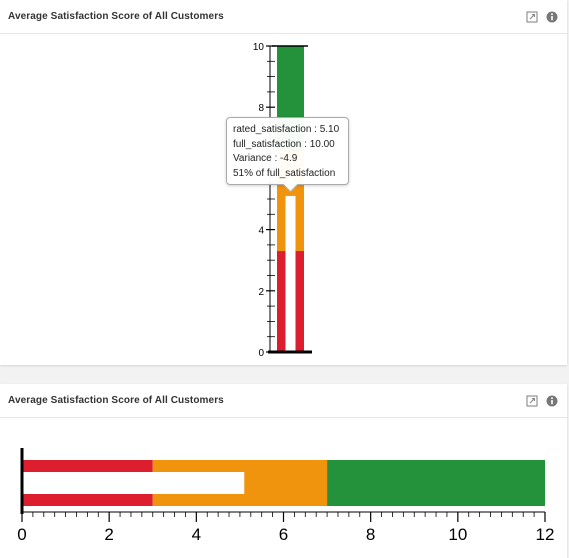 The image size is (569, 558). Describe the element at coordinates (21, 534) in the screenshot. I see `x-tick-label: 0` at that location.